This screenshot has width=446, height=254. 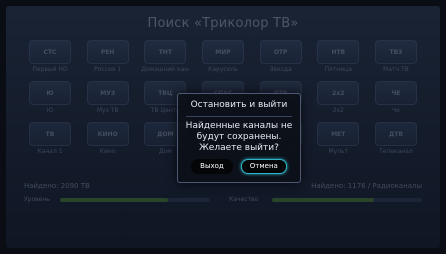 I want to click on channel-item: МЕТ Мульт, so click(x=338, y=138).